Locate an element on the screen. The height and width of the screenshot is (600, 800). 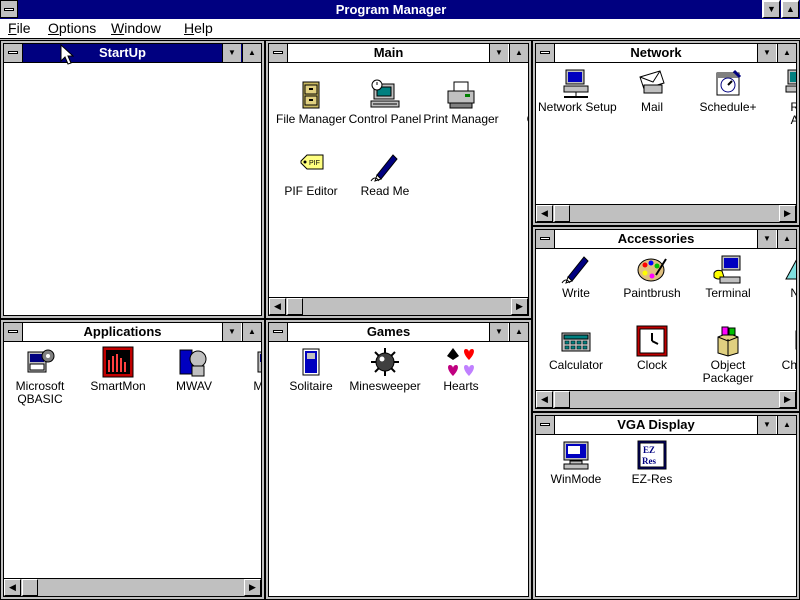
group-accessories-titlebar: Accessories ▼ ▲ is located at coordinates (666, 239).